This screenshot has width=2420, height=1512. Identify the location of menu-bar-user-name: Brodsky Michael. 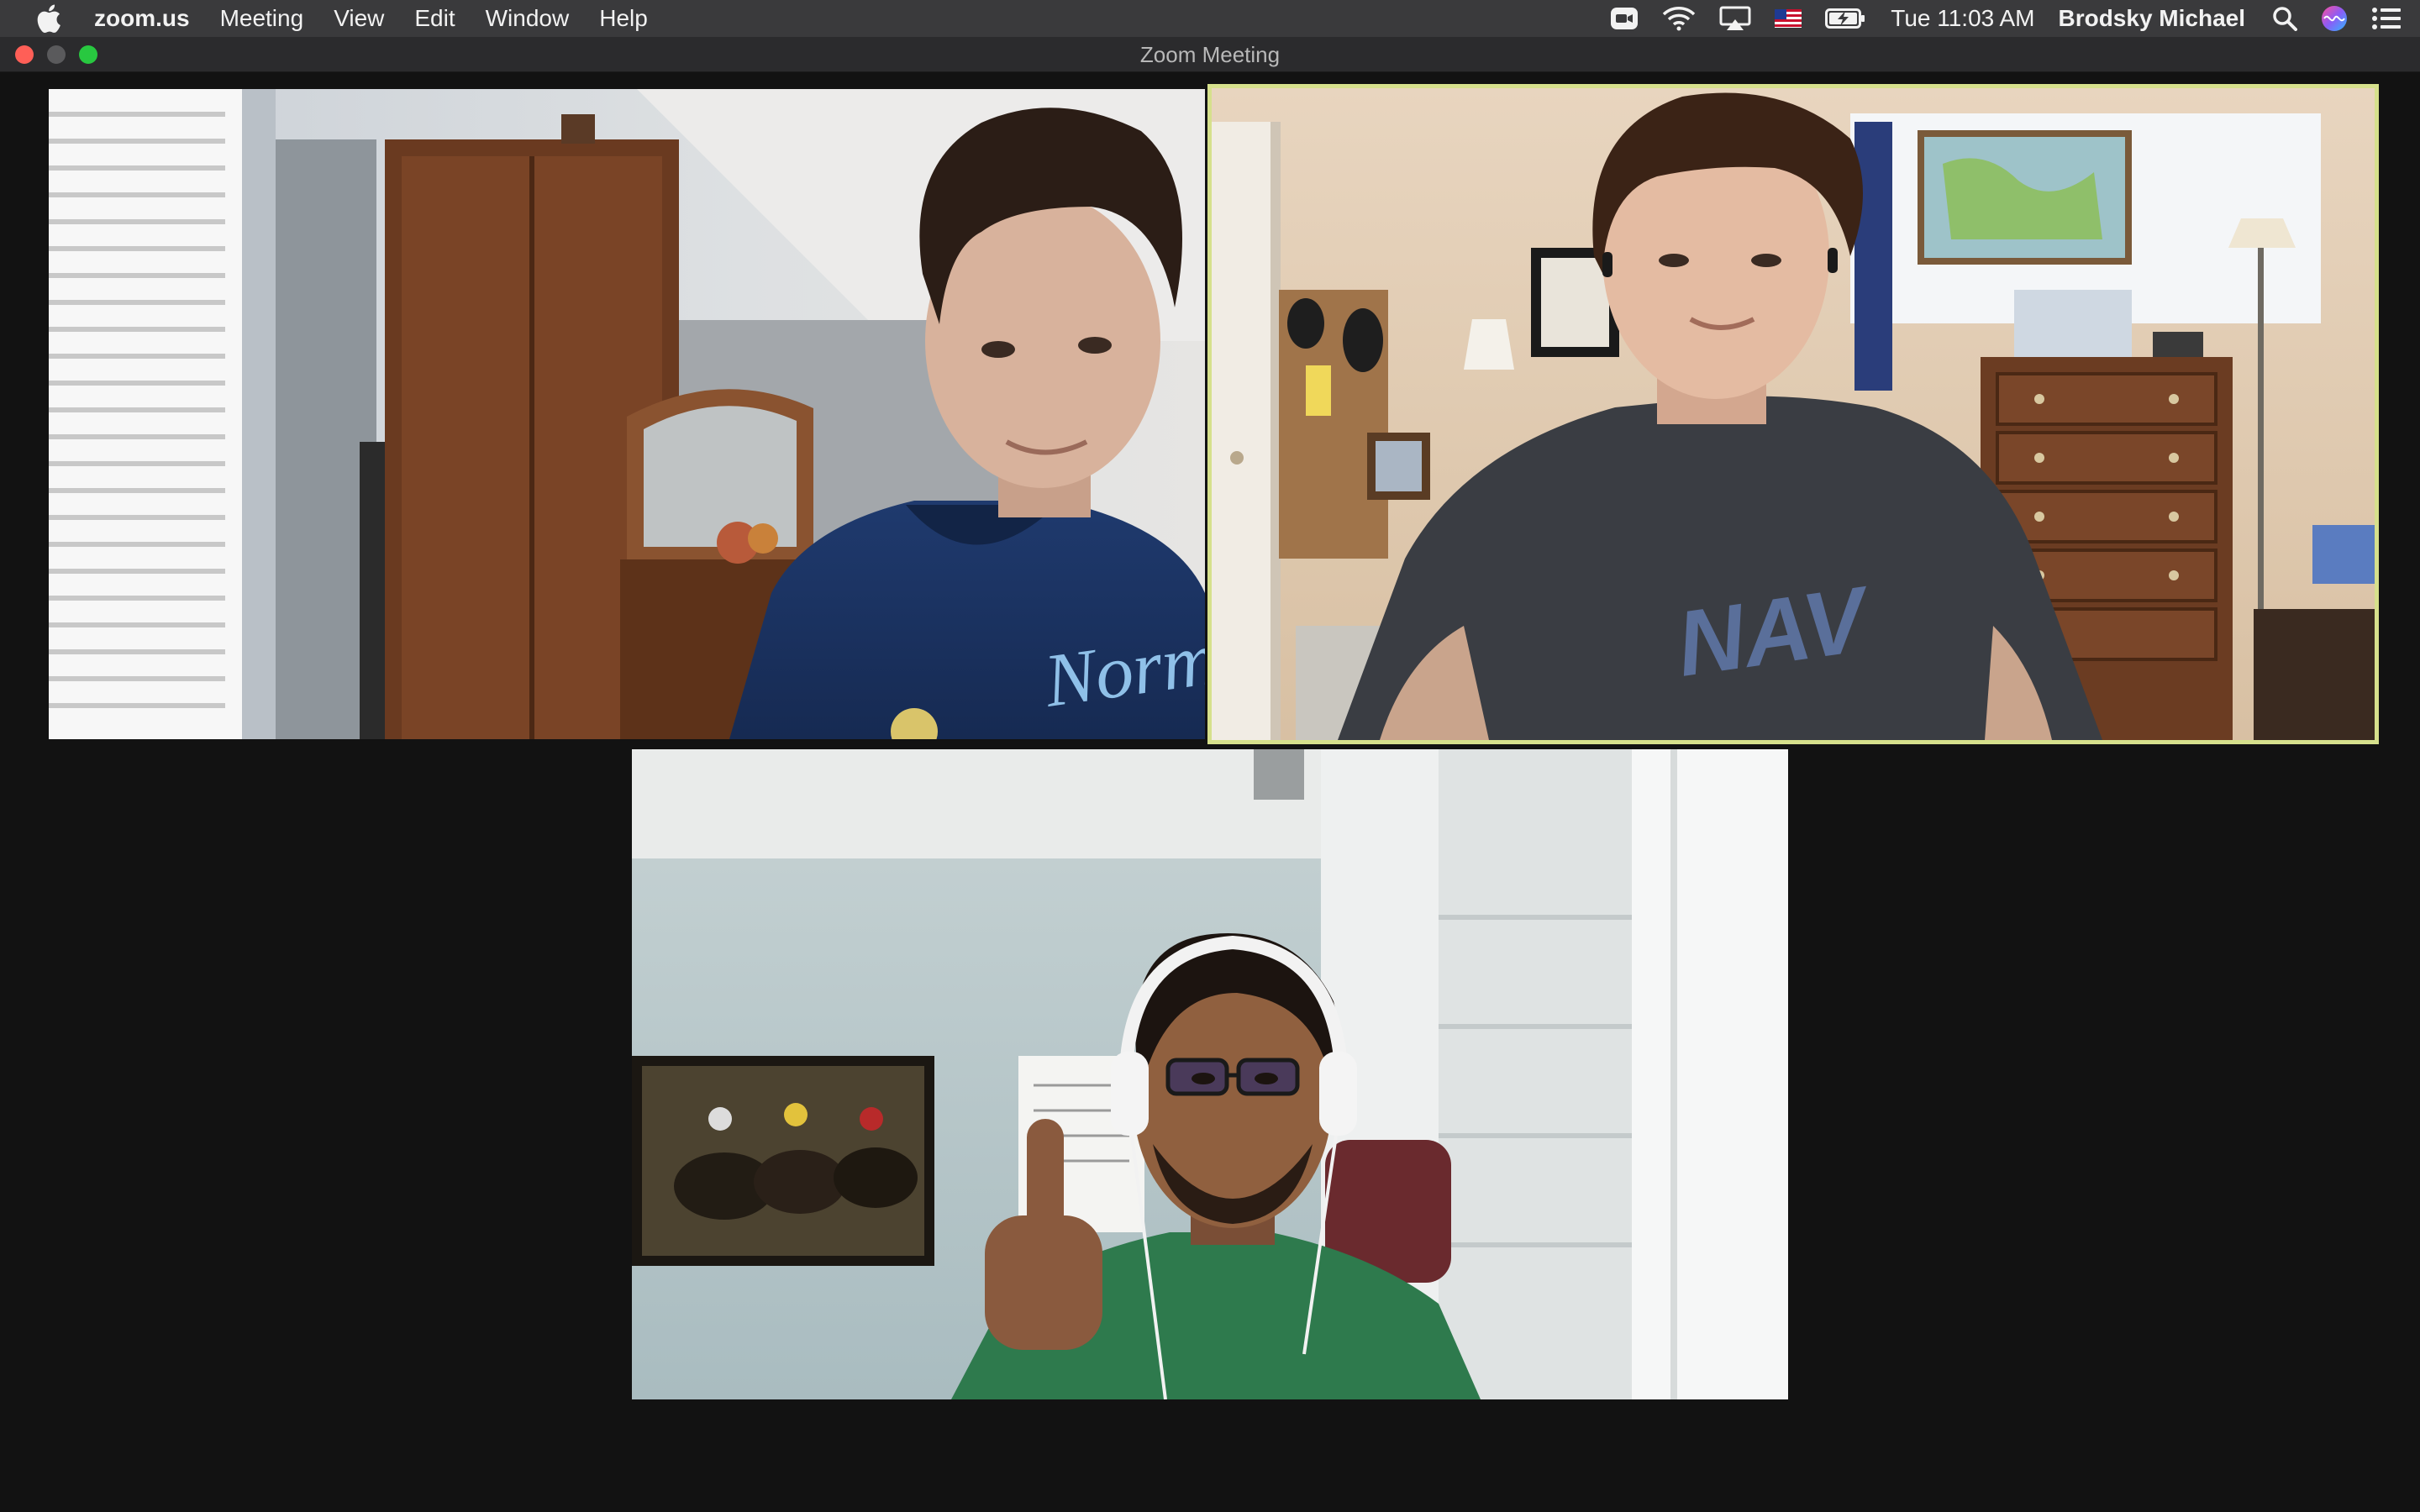
(2151, 18).